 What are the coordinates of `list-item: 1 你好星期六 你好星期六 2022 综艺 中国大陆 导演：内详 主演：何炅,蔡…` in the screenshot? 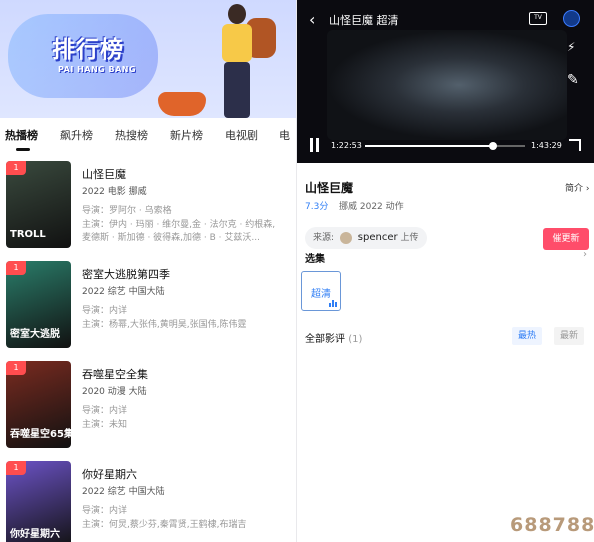 It's located at (148, 500).